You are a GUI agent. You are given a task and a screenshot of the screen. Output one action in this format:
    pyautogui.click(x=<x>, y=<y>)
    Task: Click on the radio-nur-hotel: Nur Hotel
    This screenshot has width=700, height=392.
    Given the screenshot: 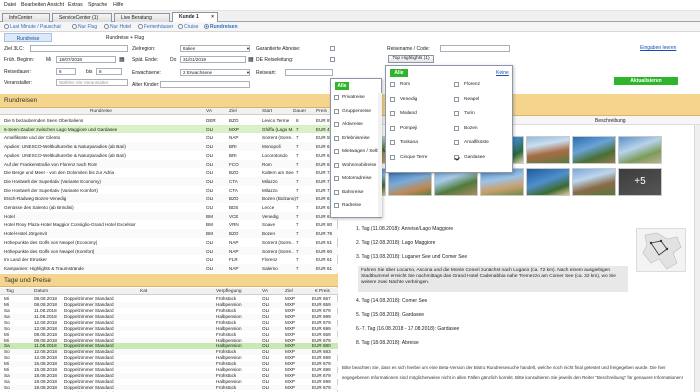 What is the action you would take?
    pyautogui.click(x=117, y=27)
    